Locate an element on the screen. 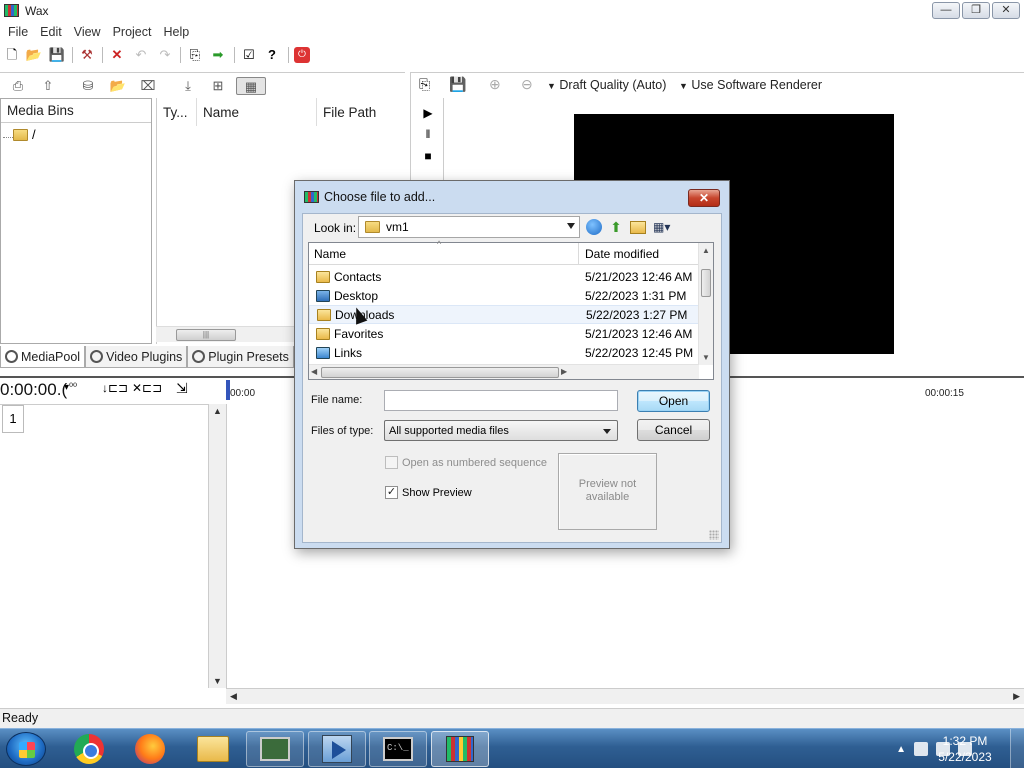 The image size is (1024, 768). file-list-vertical-scrollbar: ▲ ▼ is located at coordinates (705, 304).